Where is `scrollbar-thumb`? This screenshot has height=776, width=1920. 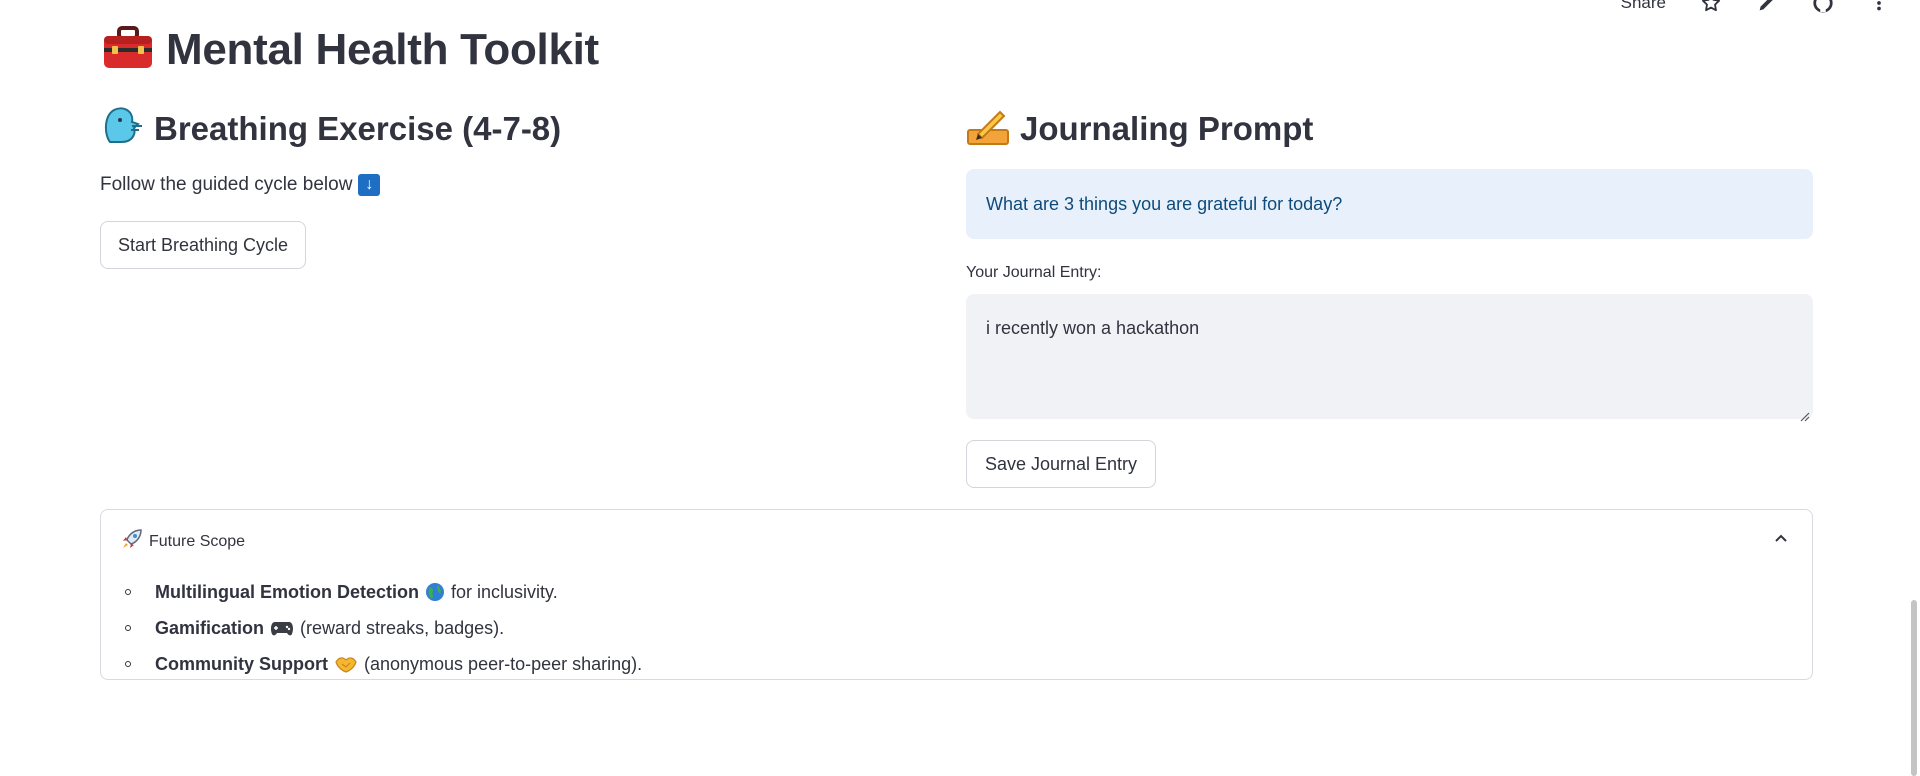
scrollbar-thumb is located at coordinates (1914, 688).